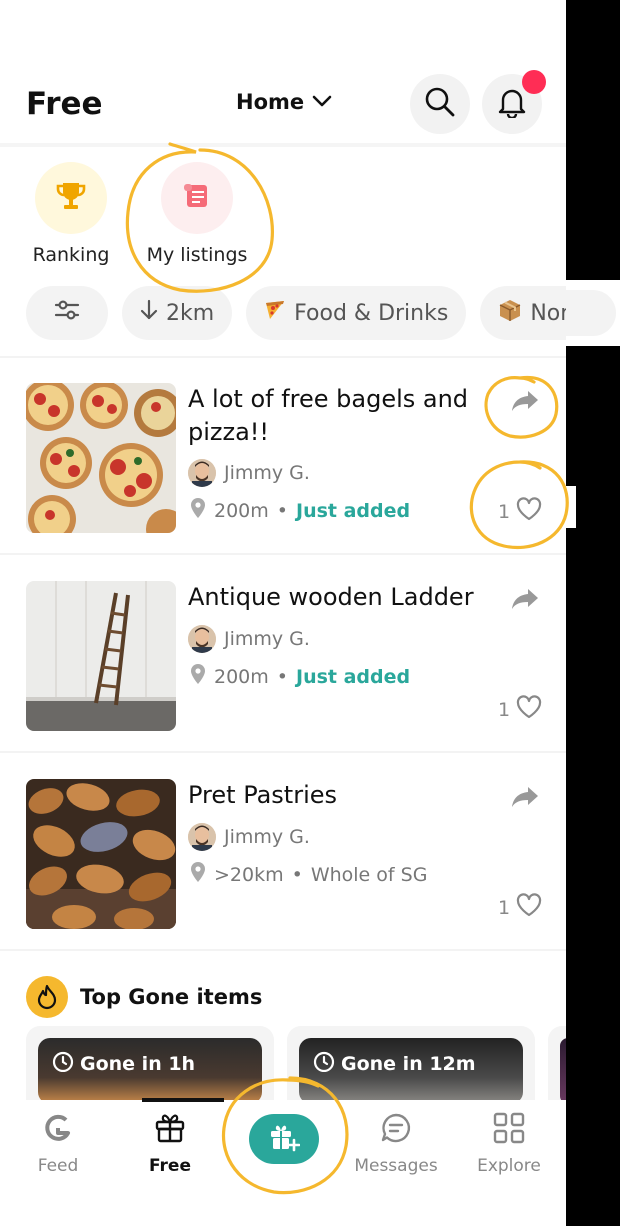 This screenshot has height=1226, width=620. Describe the element at coordinates (331, 597) in the screenshot. I see `listing-title: Antique wooden Ladder` at that location.